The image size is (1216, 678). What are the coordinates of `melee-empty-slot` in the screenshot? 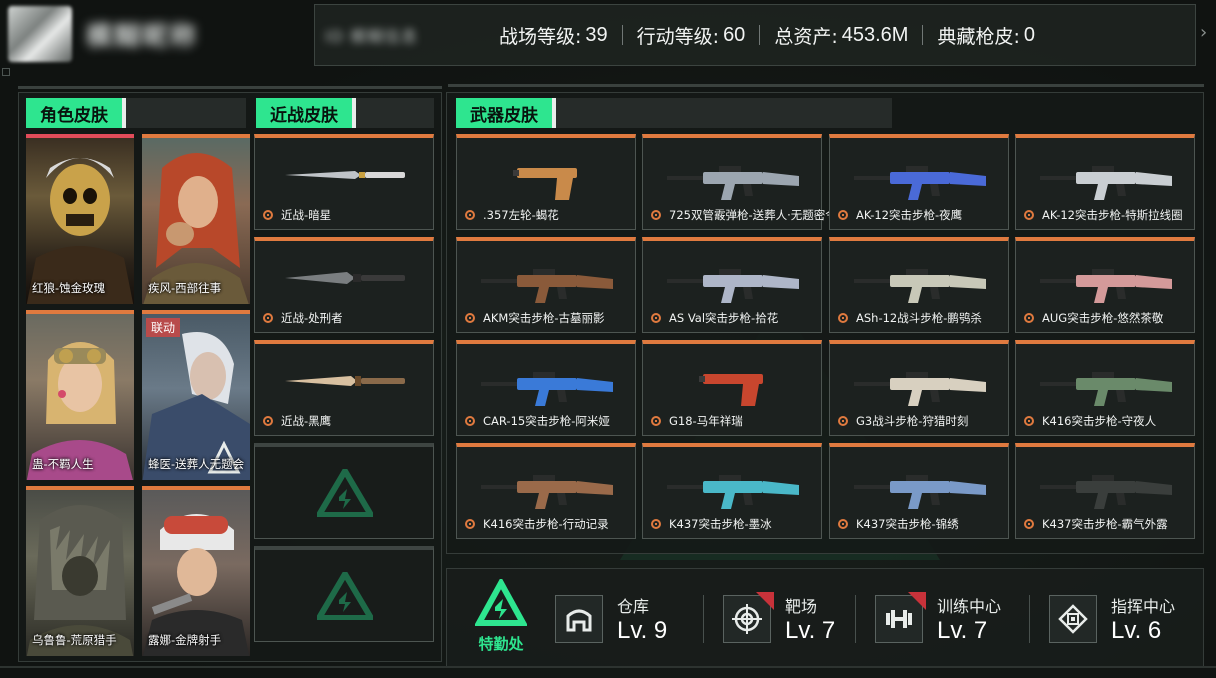 It's located at (344, 594).